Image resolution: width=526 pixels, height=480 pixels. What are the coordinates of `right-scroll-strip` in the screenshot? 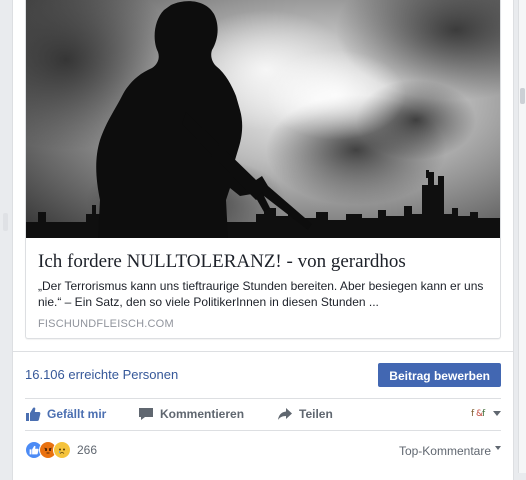 It's located at (522, 236).